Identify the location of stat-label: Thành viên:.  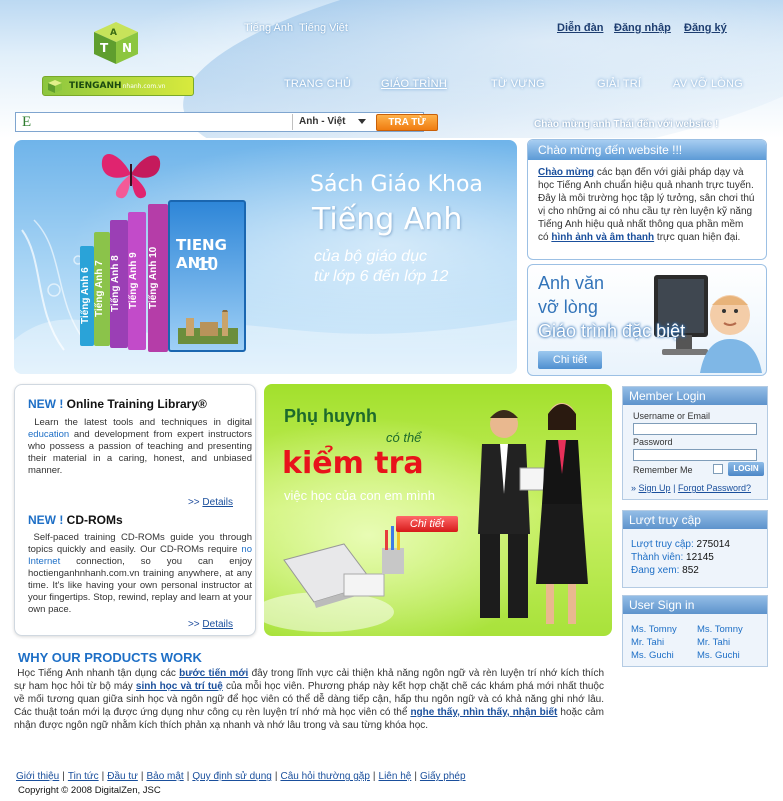
(657, 557).